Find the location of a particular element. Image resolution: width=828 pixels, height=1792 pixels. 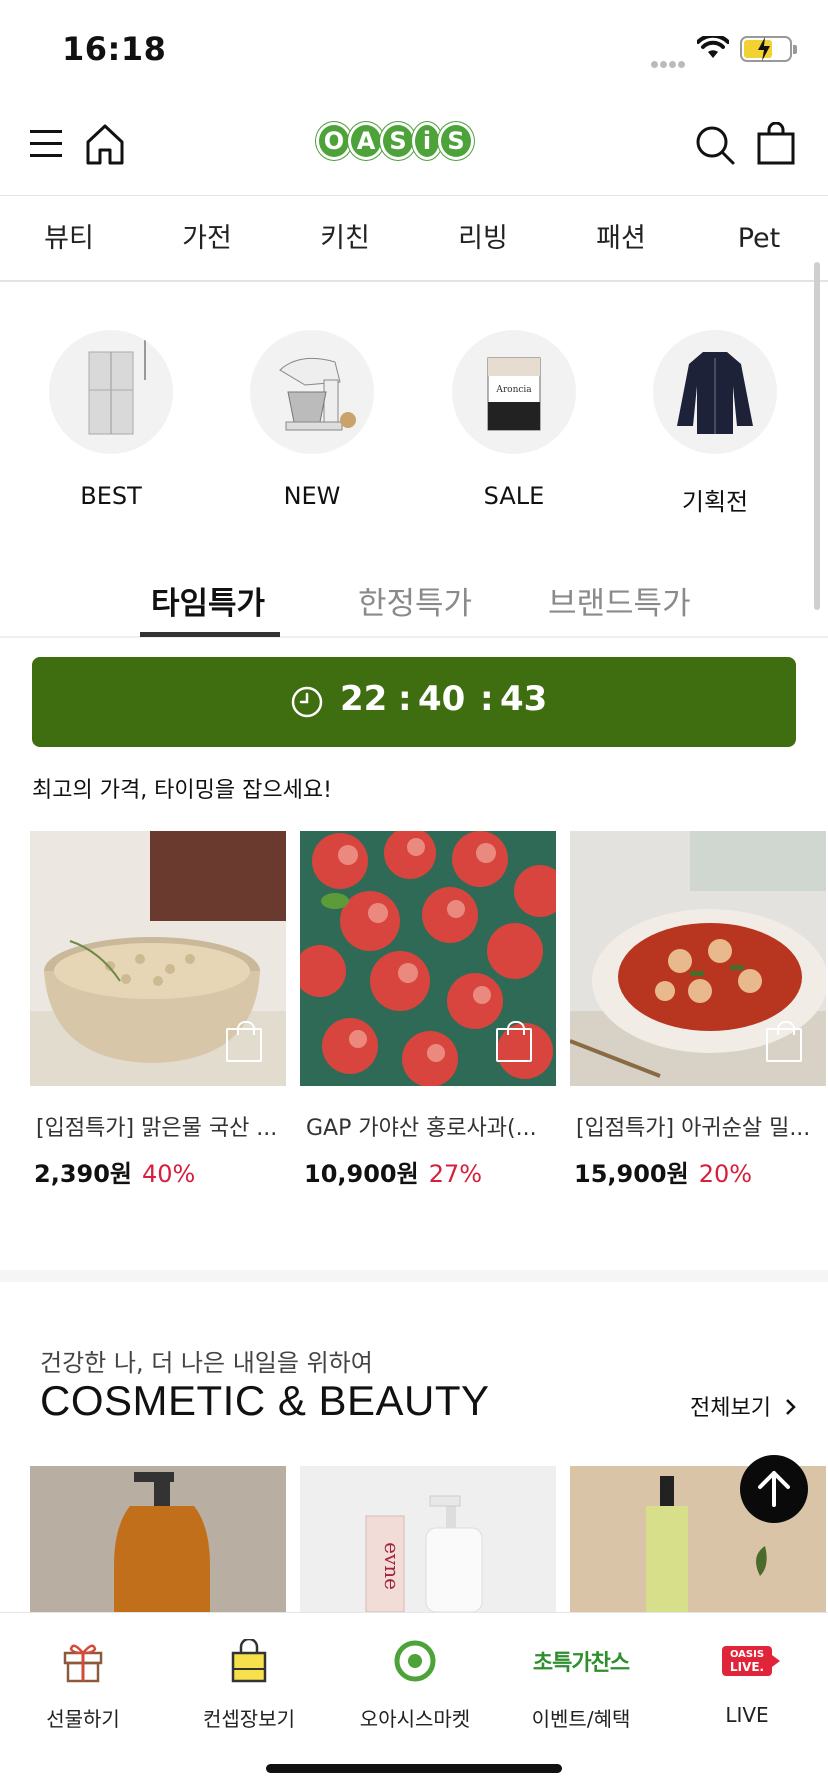

quick-link-label: BEST is located at coordinates (111, 496).